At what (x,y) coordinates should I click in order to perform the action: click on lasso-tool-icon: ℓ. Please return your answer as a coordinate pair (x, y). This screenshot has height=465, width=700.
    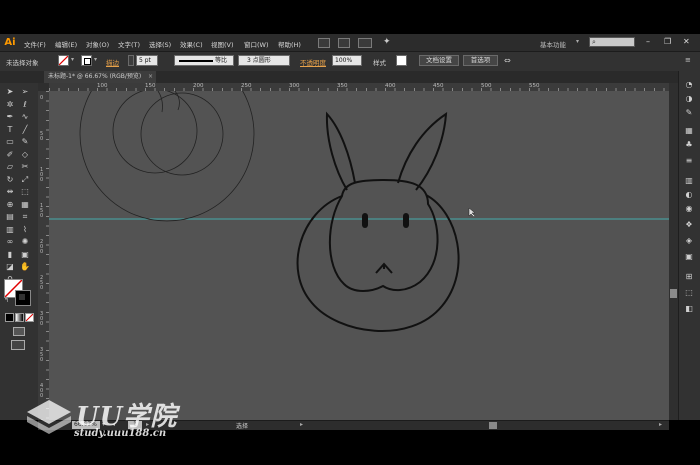
    Looking at the image, I should click on (25, 104).